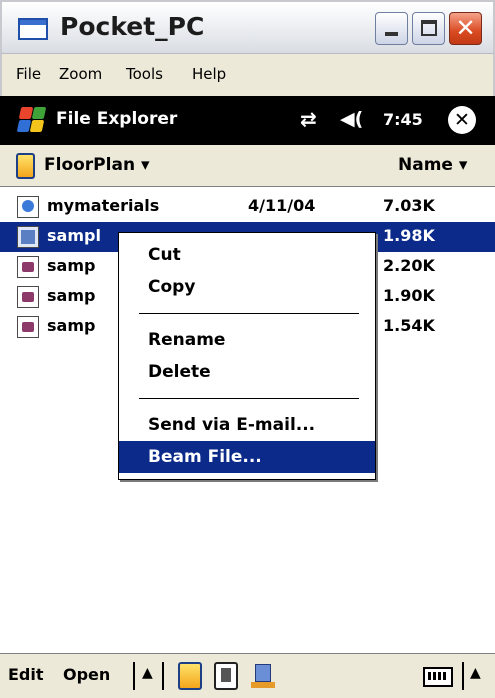  What do you see at coordinates (28, 237) in the screenshot?
I see `image-file-icon` at bounding box center [28, 237].